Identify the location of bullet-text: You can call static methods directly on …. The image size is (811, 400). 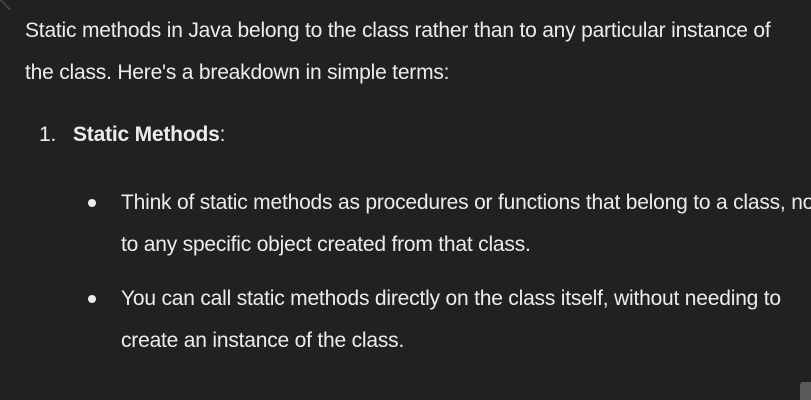
(451, 319).